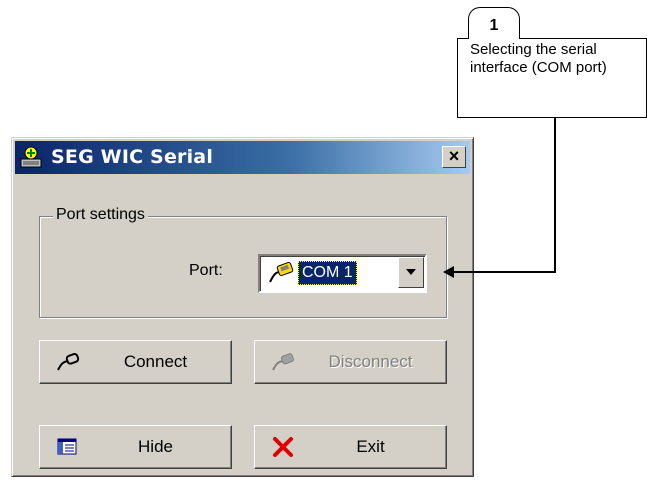 This screenshot has height=493, width=647. I want to click on callout-tab-joint, so click(494, 38).